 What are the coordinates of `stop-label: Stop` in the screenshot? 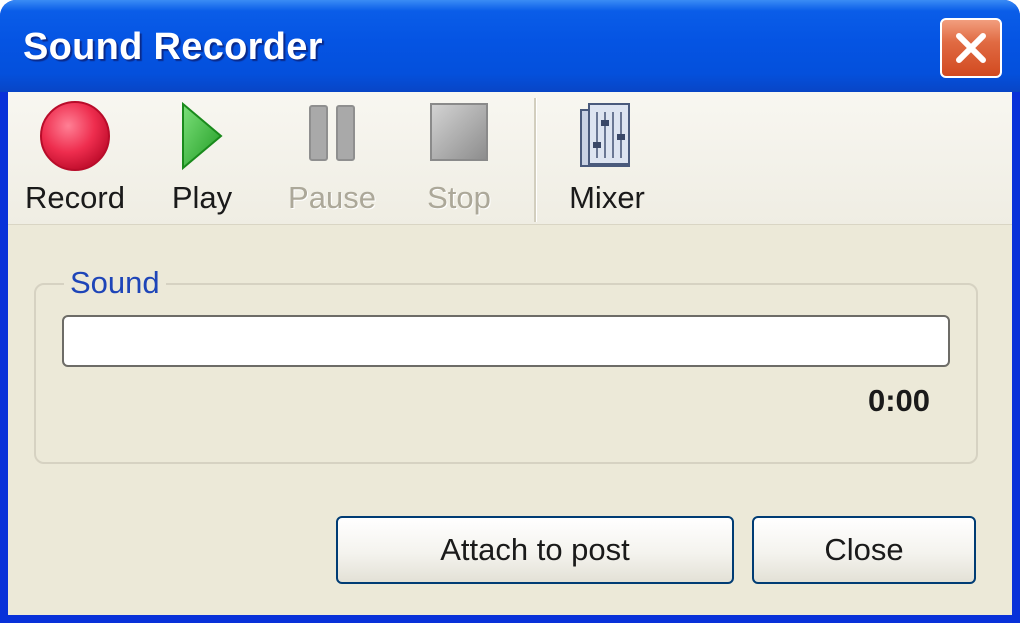 It's located at (459, 197).